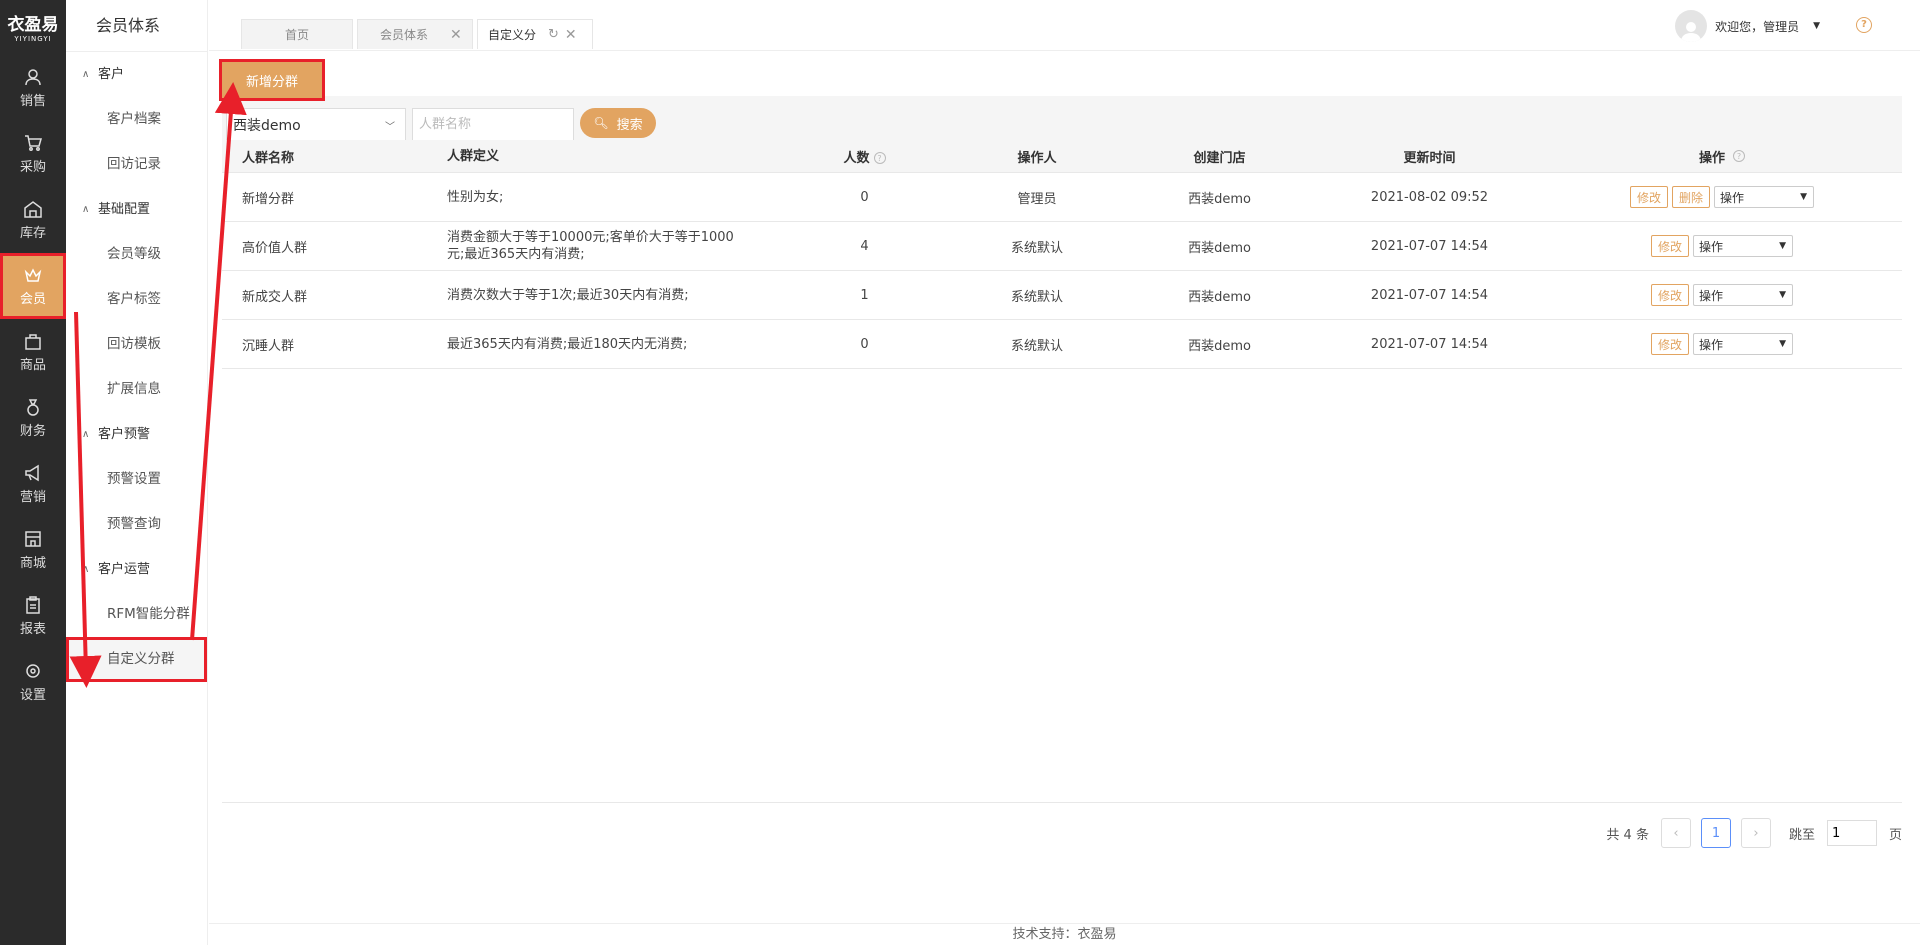 The width and height of the screenshot is (1920, 945). I want to click on cell-name: 沉睡人群, so click(268, 346).